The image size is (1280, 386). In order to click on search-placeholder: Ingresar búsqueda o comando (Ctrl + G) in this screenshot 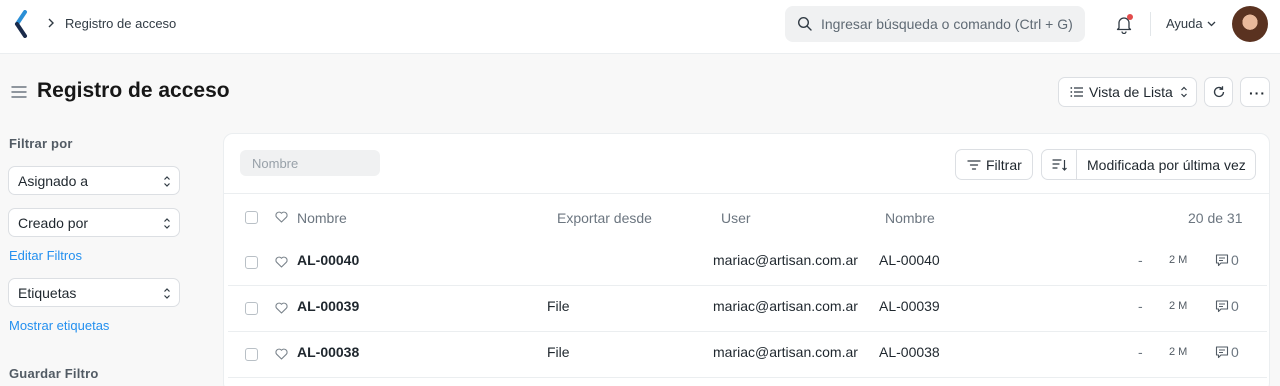, I will do `click(947, 24)`.